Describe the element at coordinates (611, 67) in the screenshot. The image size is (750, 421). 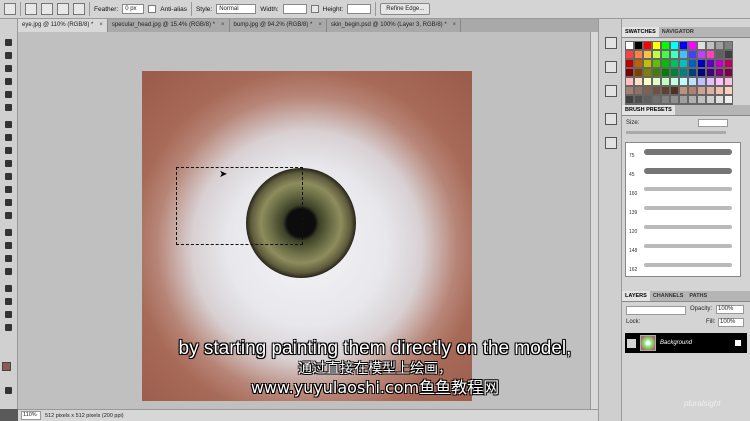
I see `actions-panel-icon` at that location.